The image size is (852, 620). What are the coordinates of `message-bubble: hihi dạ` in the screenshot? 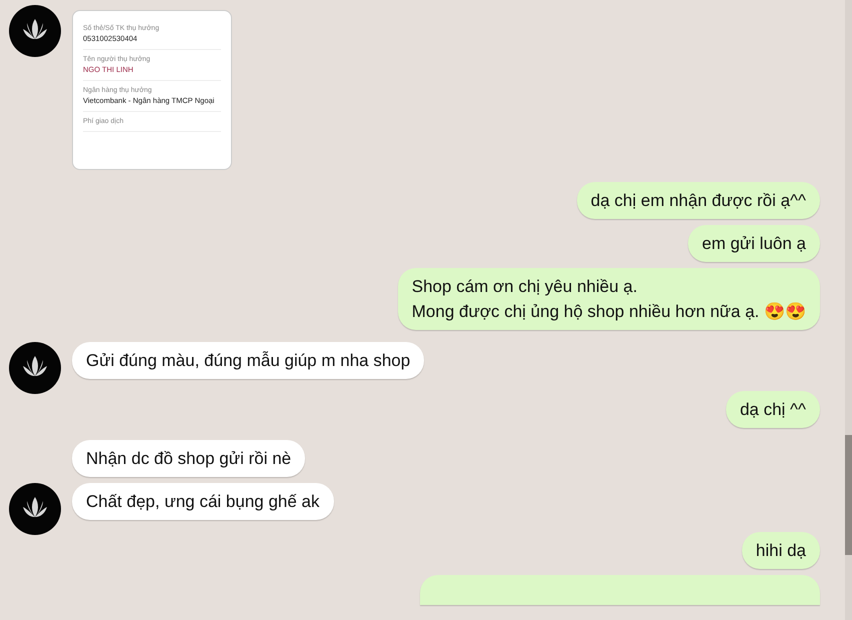 It's located at (781, 550).